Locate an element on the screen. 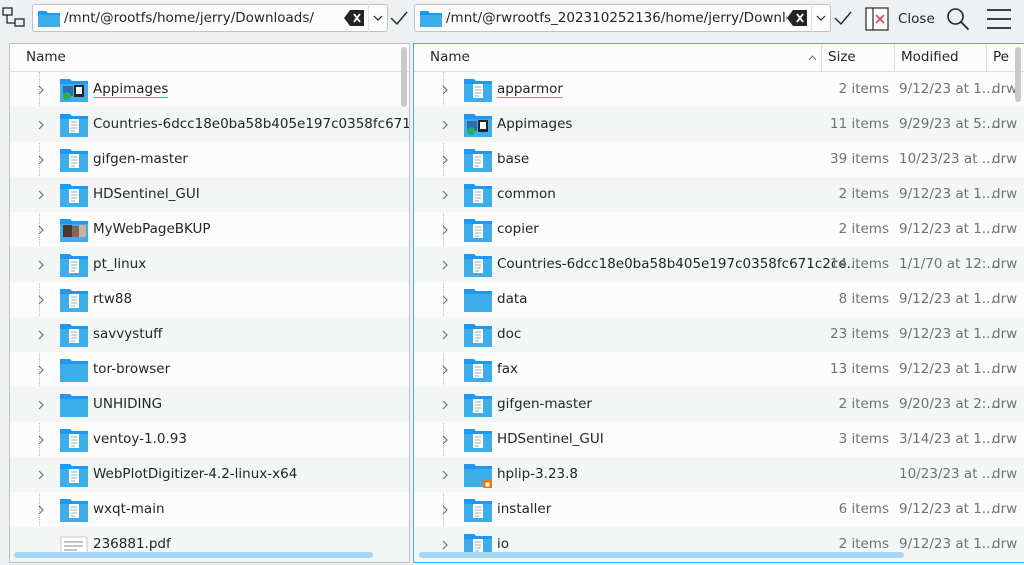  folder-icon is located at coordinates (49, 18).